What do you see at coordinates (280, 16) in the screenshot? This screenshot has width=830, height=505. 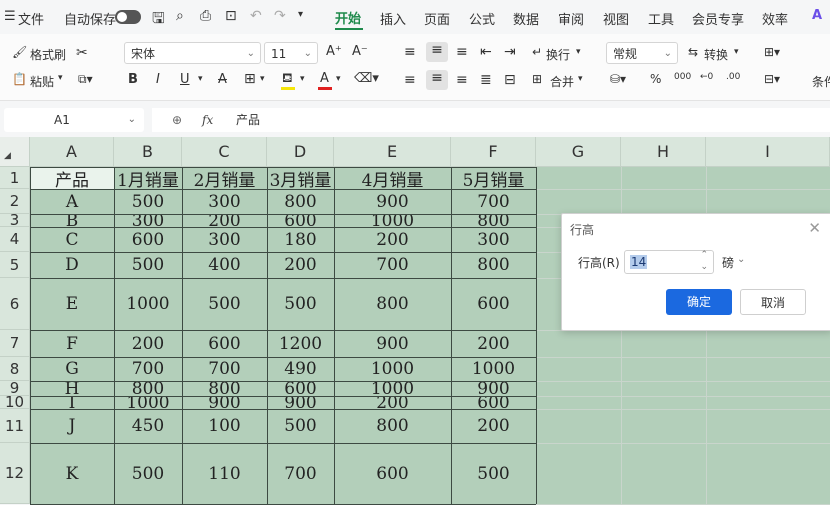 I see `redo-icon: ↷` at bounding box center [280, 16].